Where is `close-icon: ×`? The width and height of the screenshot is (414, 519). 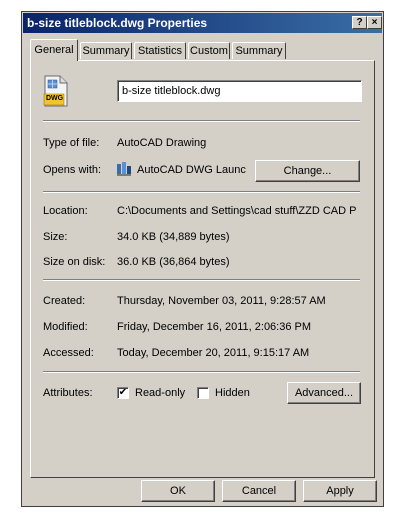 close-icon: × is located at coordinates (374, 22).